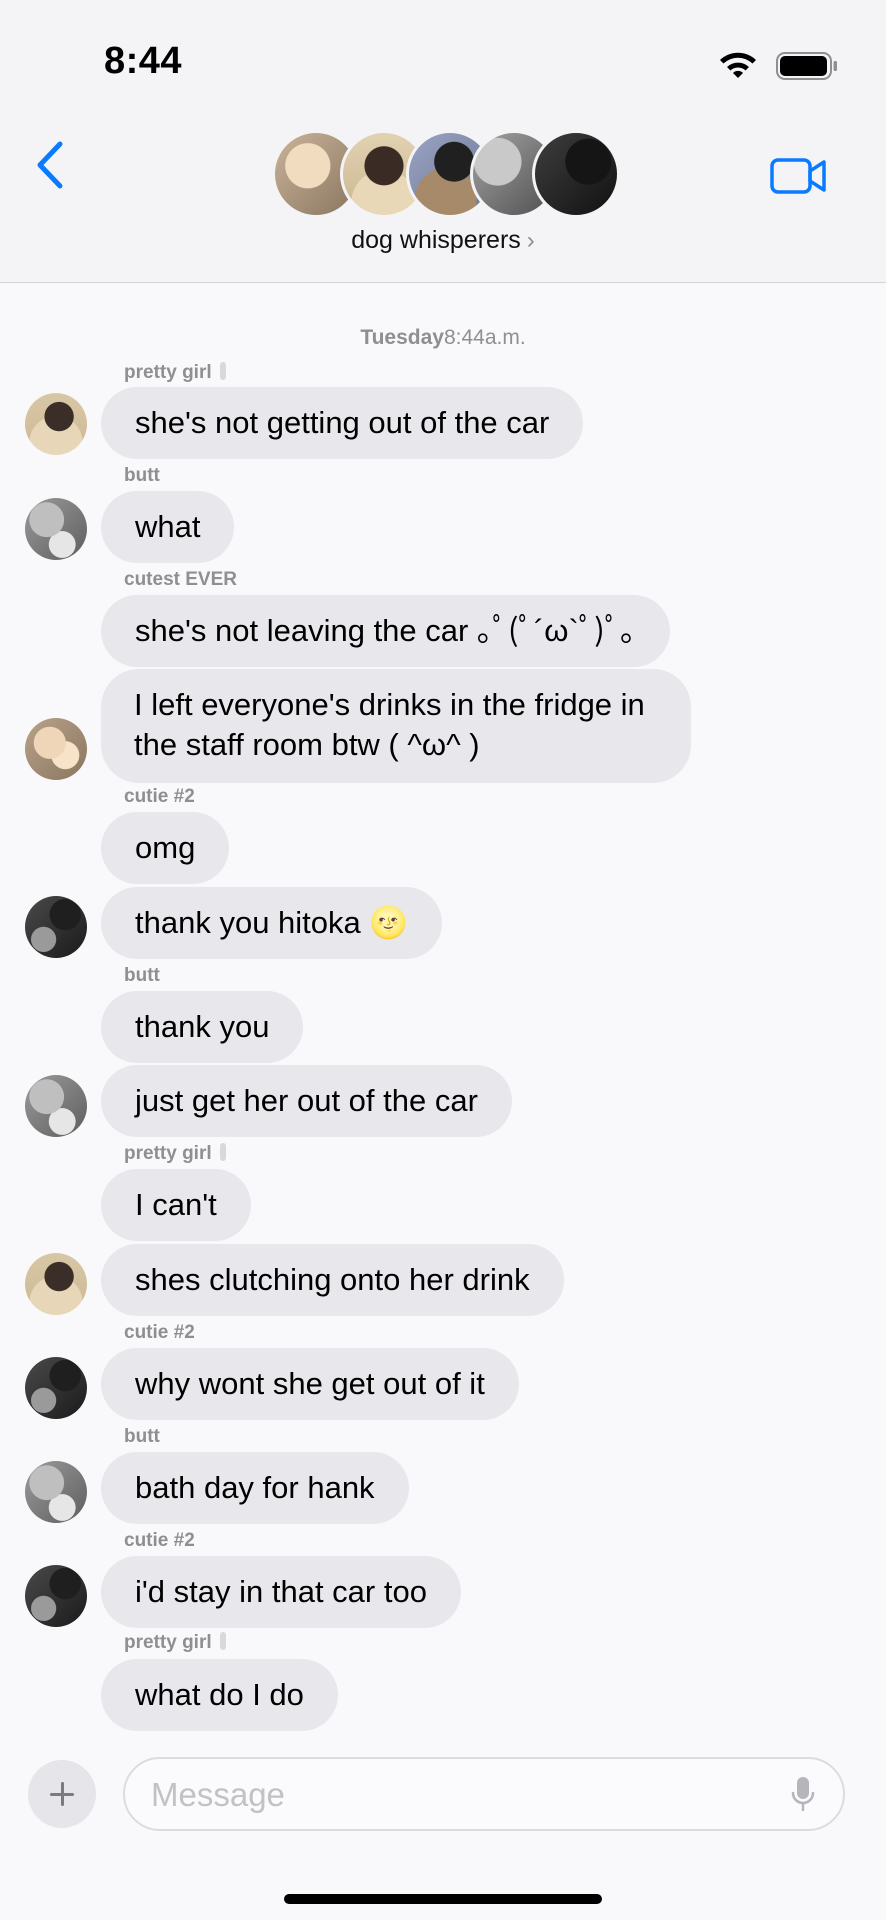  I want to click on timestamp-day: Tuesday, so click(402, 337).